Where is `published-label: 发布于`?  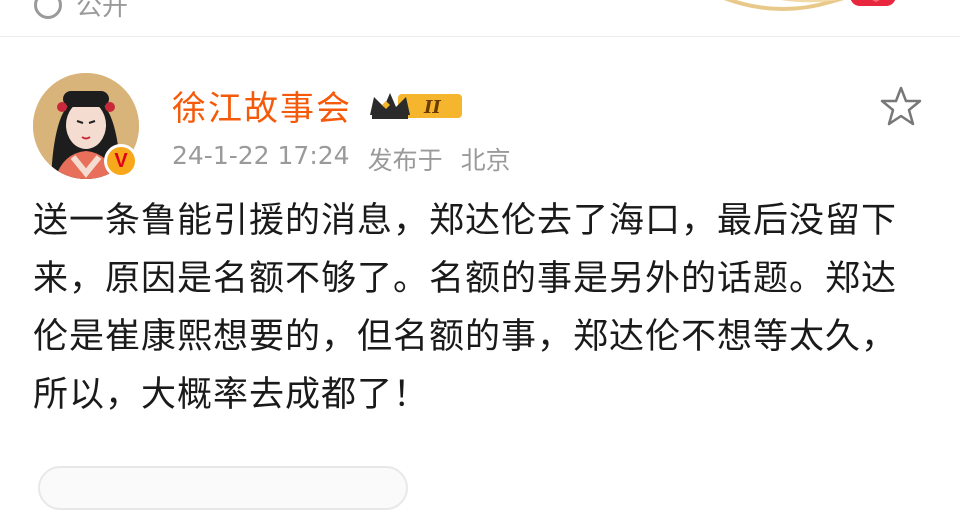
published-label: 发布于 is located at coordinates (405, 160).